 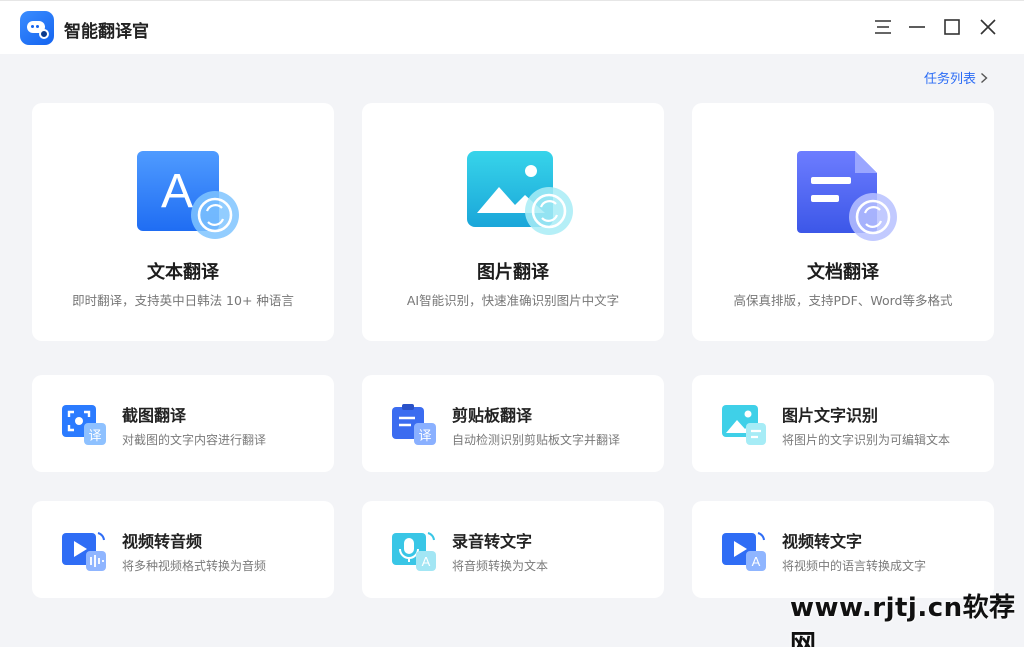 I want to click on task-list-link: 任务列表, so click(x=956, y=77).